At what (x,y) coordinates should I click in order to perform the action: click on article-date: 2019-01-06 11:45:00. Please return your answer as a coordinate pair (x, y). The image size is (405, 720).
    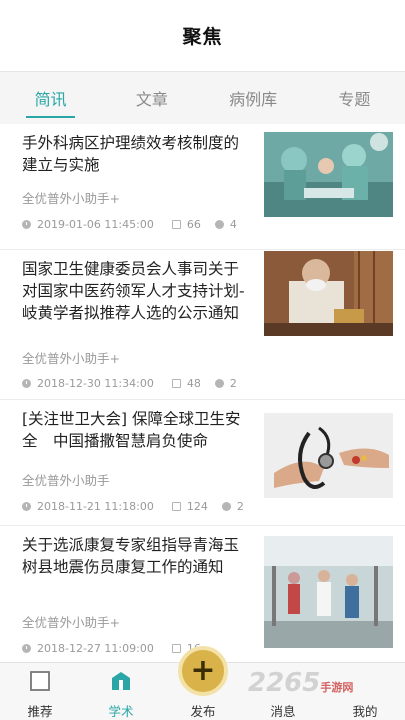
    Looking at the image, I should click on (95, 224).